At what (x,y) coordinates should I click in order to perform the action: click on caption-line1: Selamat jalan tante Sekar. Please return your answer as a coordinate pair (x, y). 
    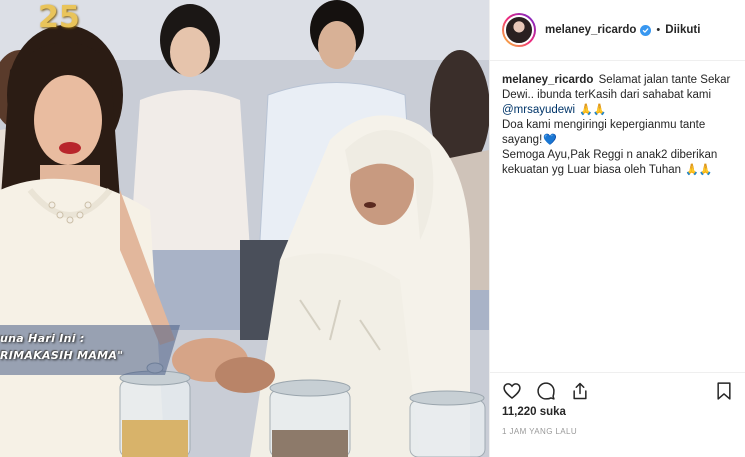
    Looking at the image, I should click on (664, 80).